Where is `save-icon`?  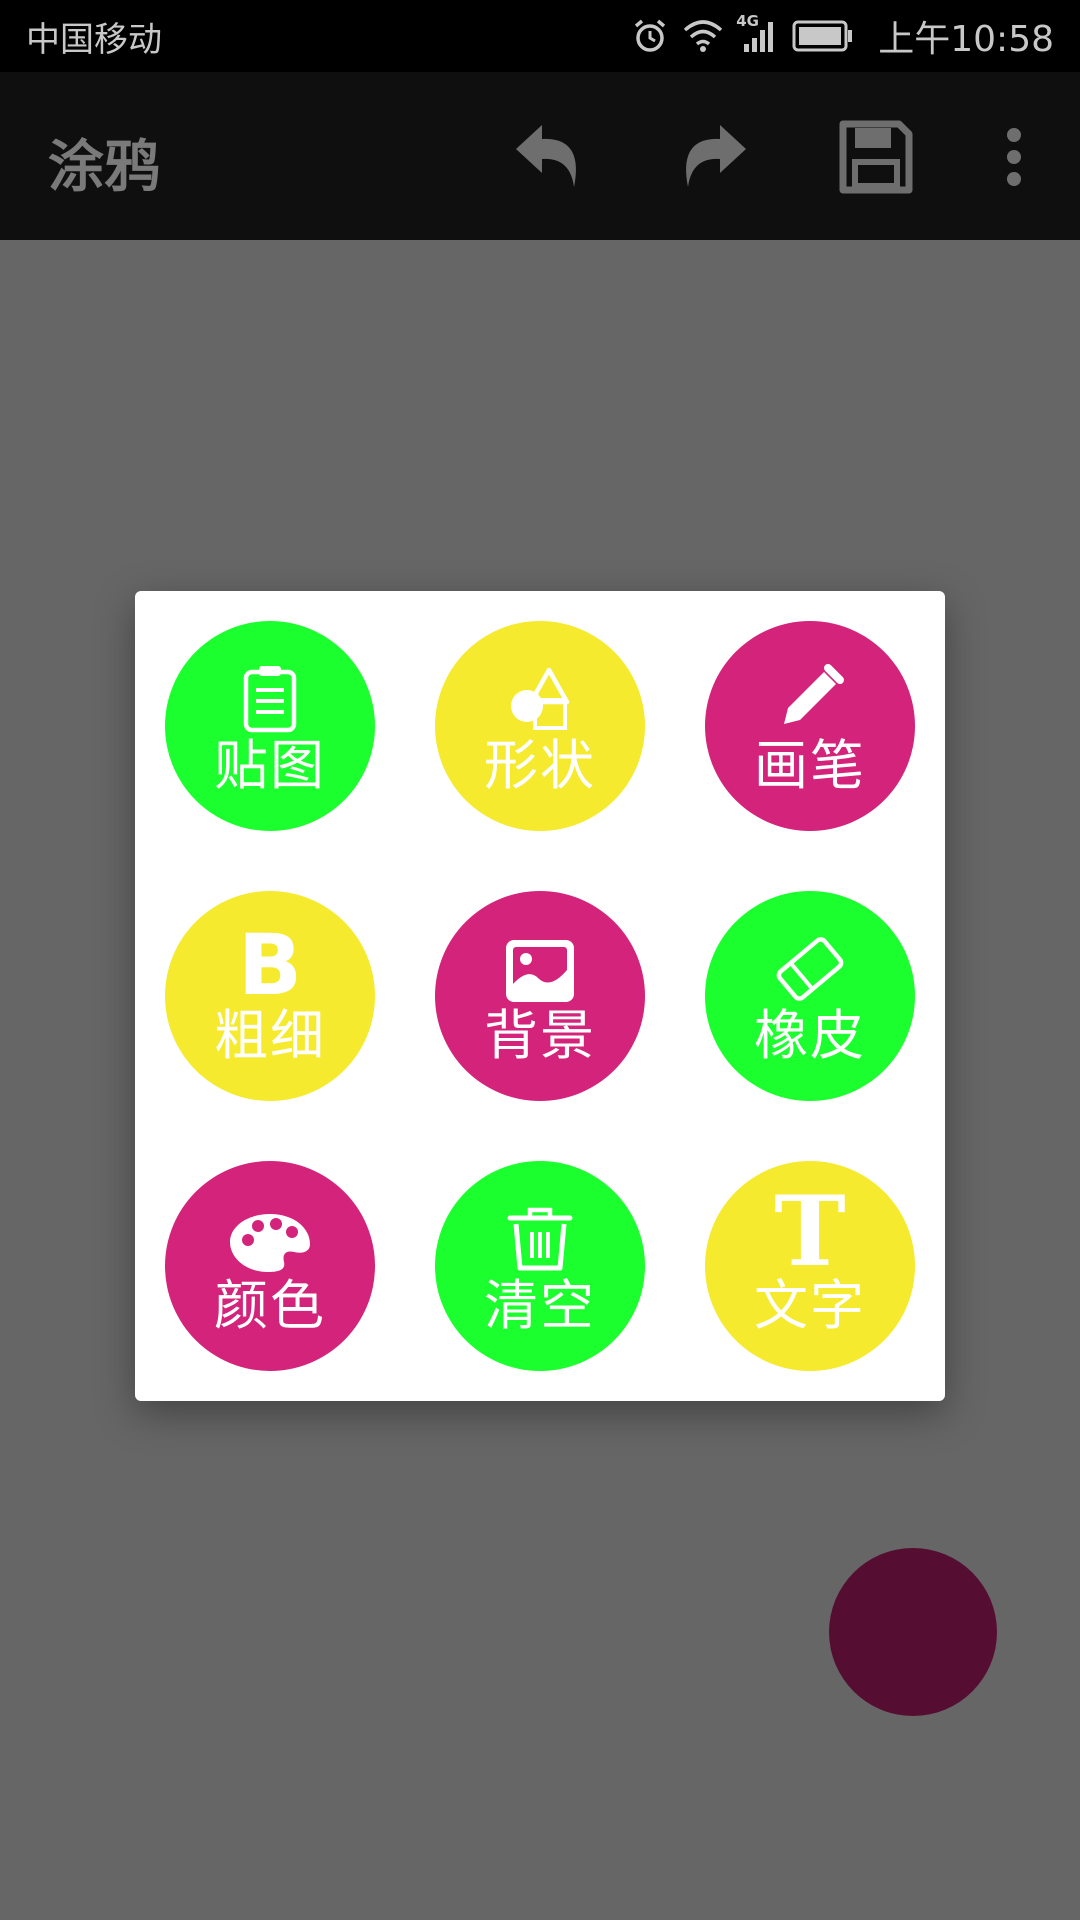
save-icon is located at coordinates (876, 157).